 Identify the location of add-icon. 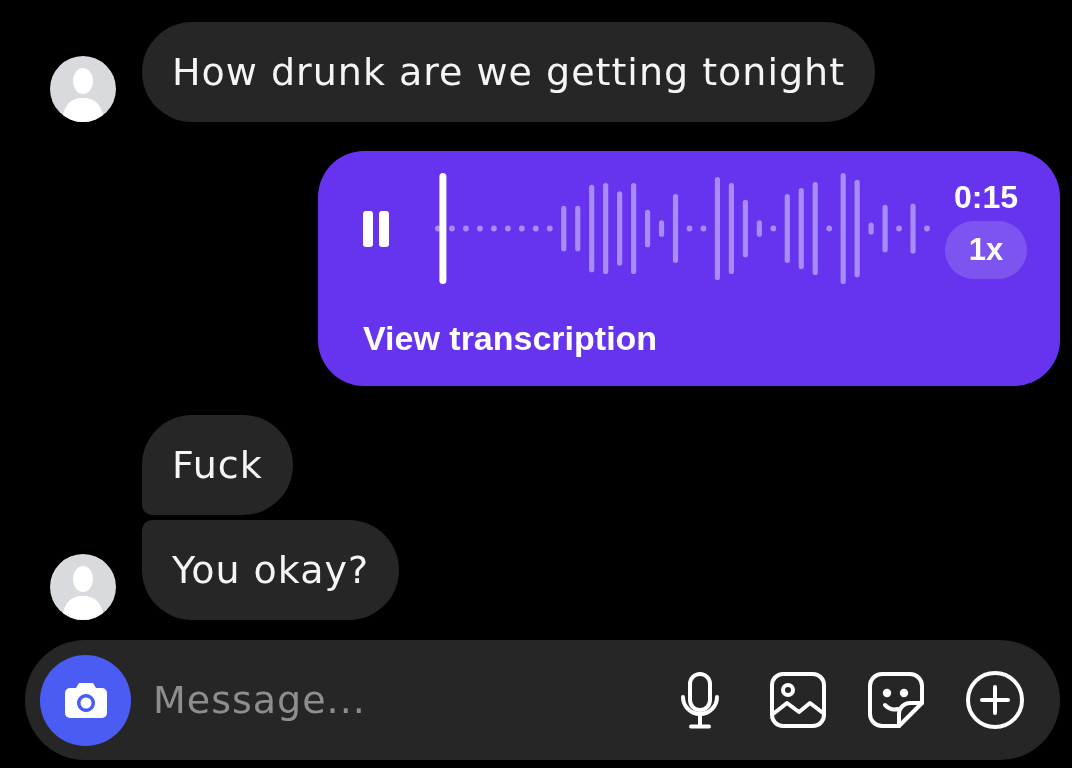
(995, 700).